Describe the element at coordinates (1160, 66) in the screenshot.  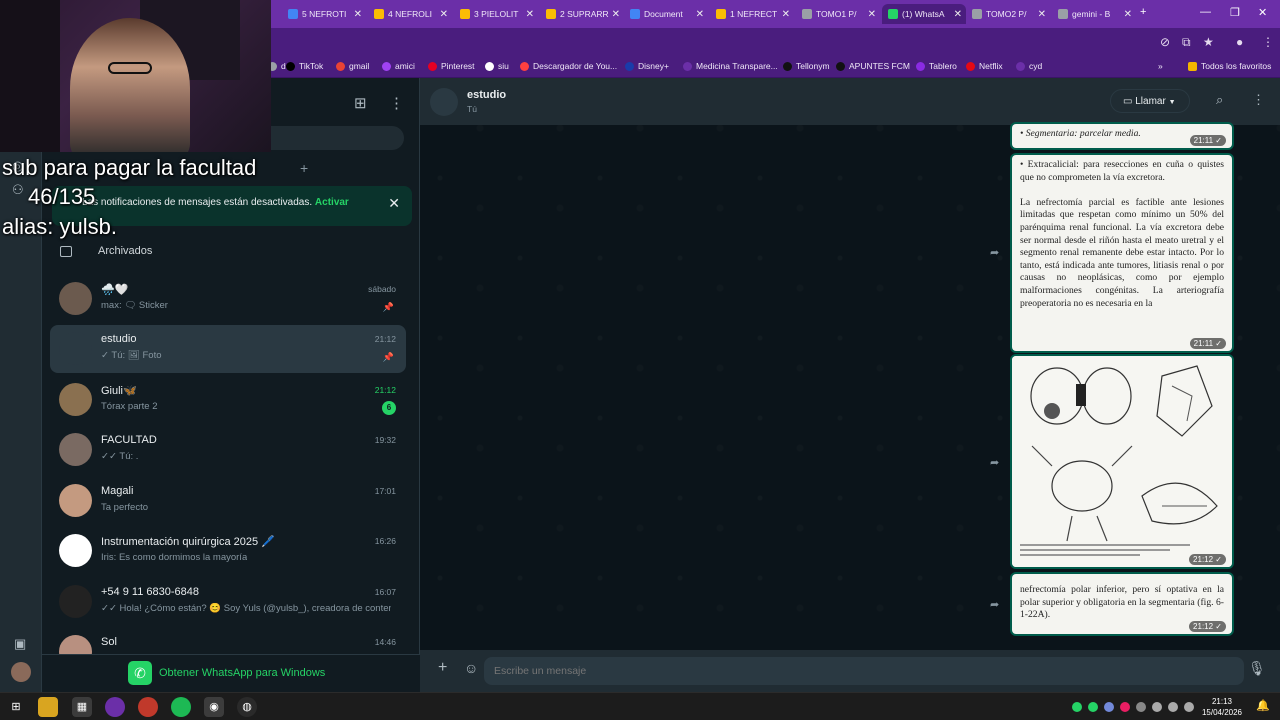
I see `bookmarks-overflow-icon: »` at that location.